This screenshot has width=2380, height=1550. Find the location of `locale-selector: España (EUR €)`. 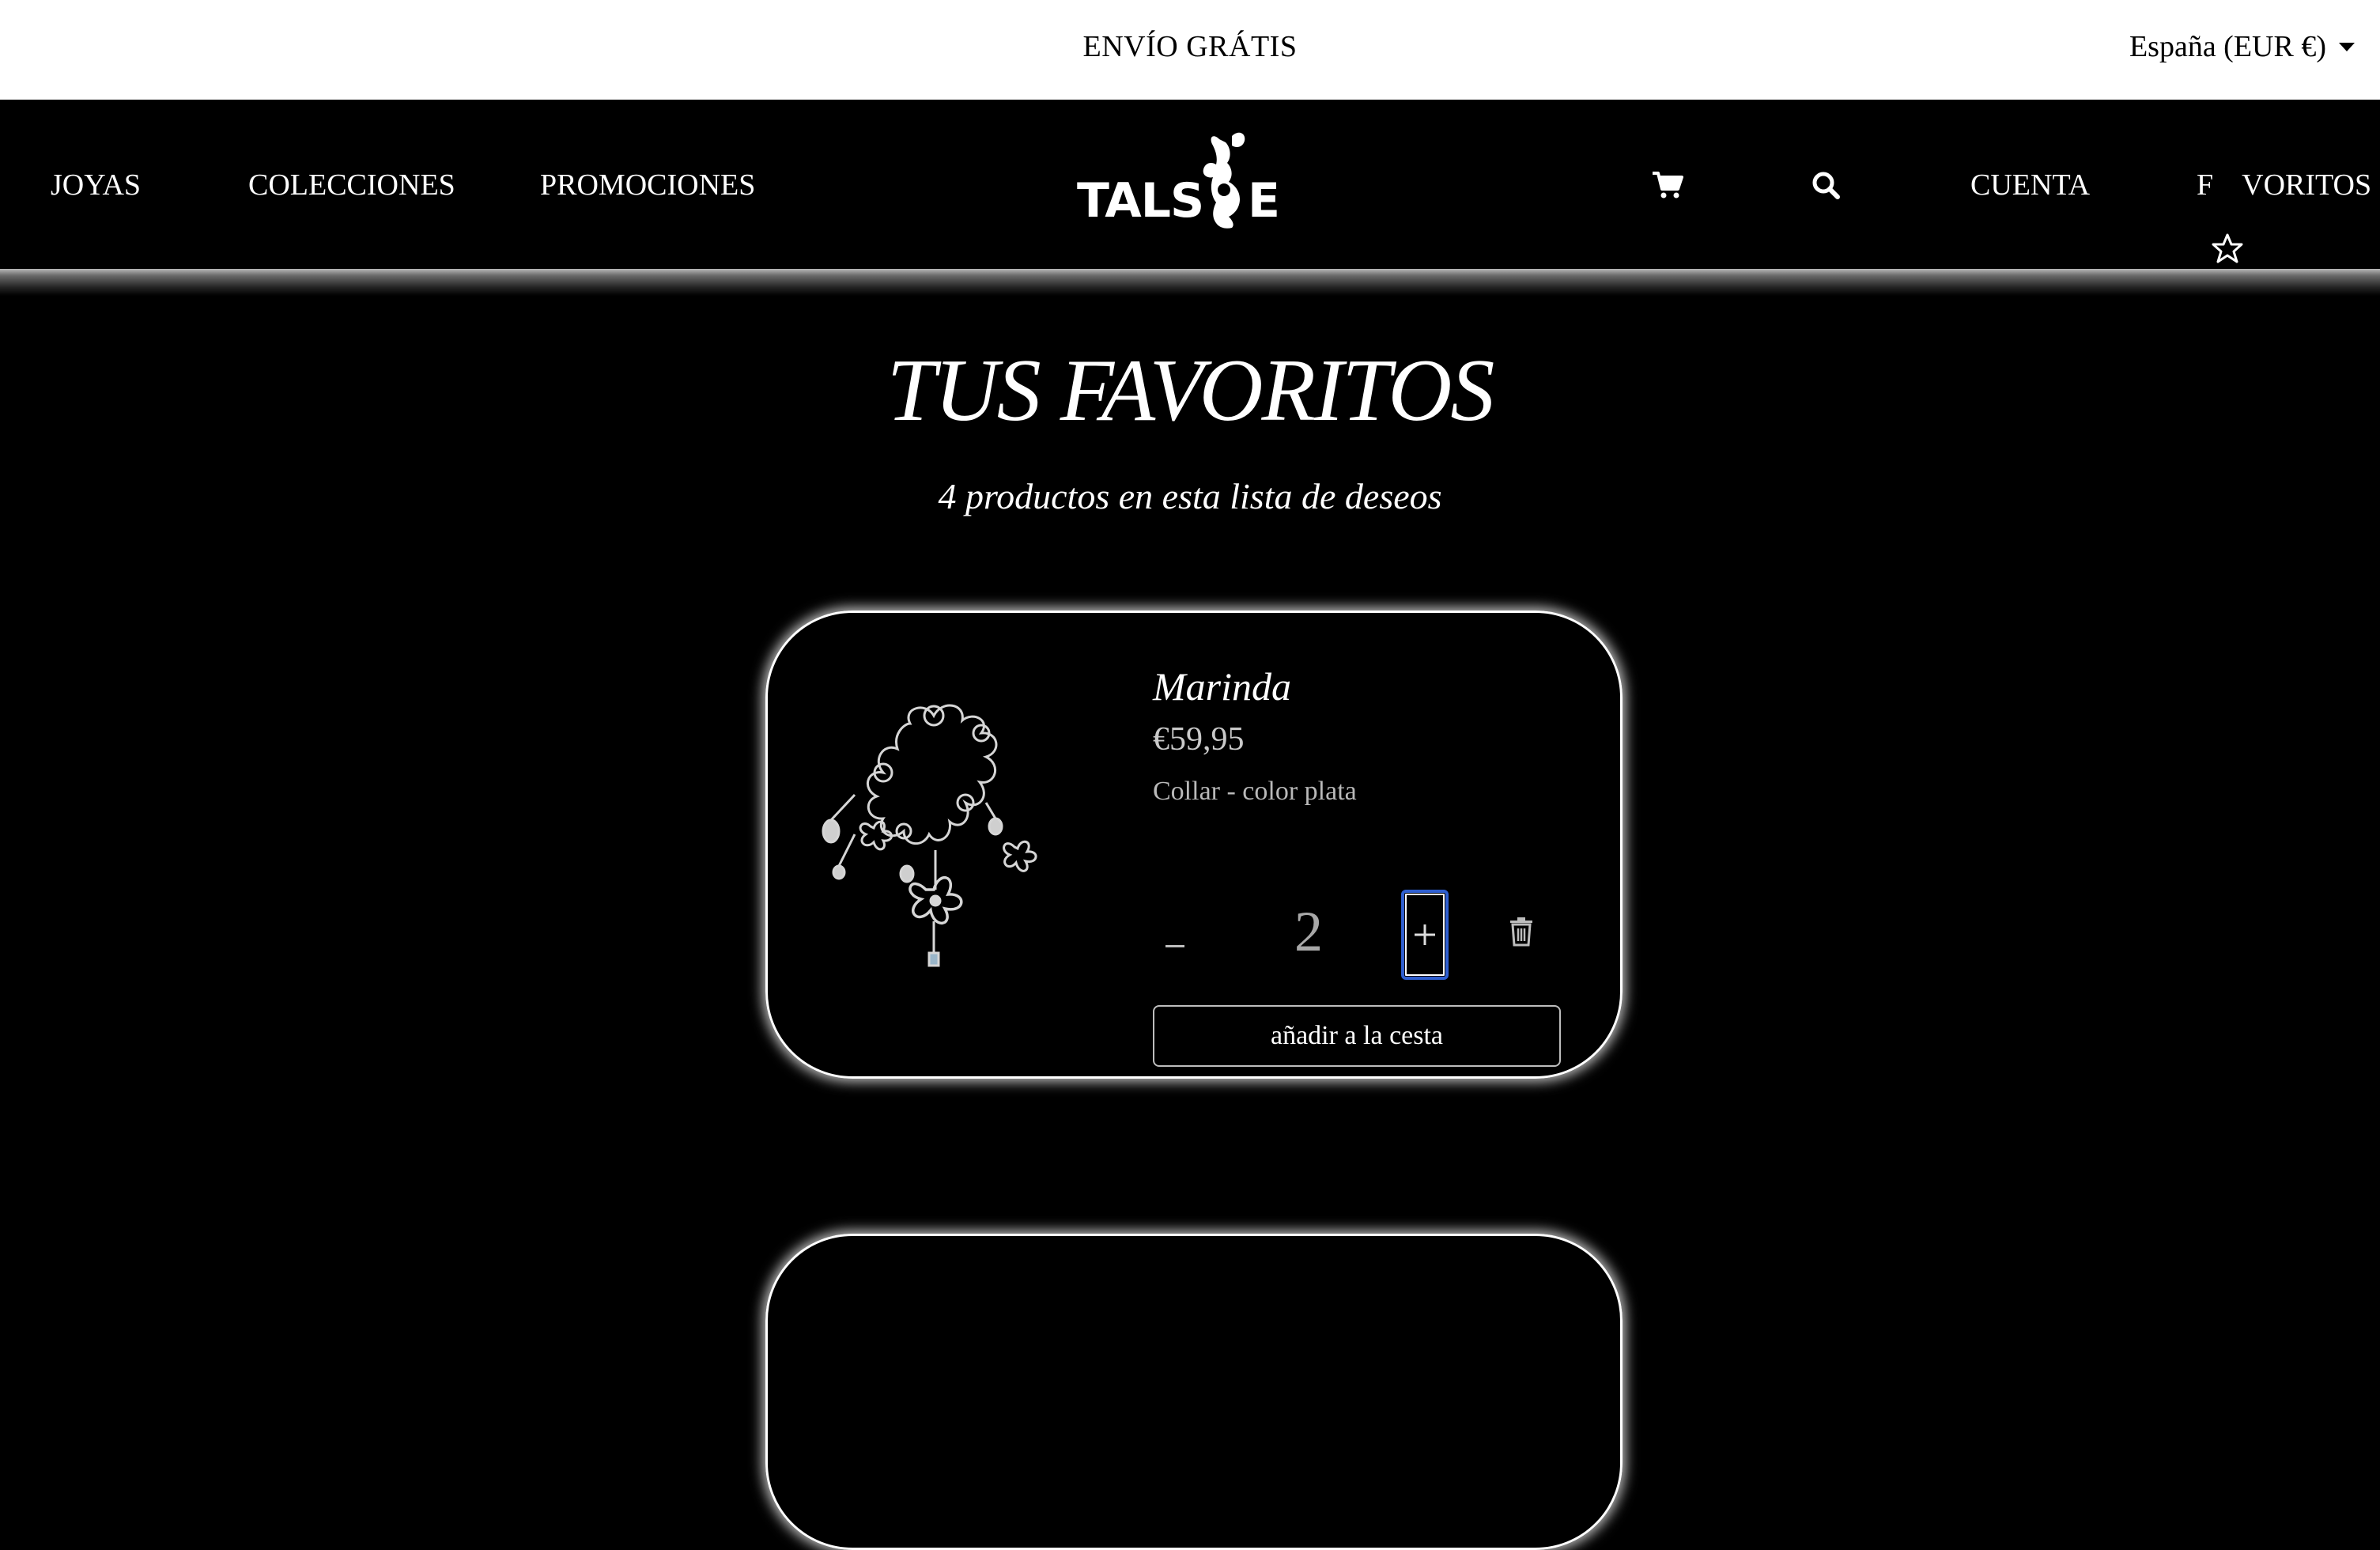

locale-selector: España (EUR €) is located at coordinates (2242, 46).